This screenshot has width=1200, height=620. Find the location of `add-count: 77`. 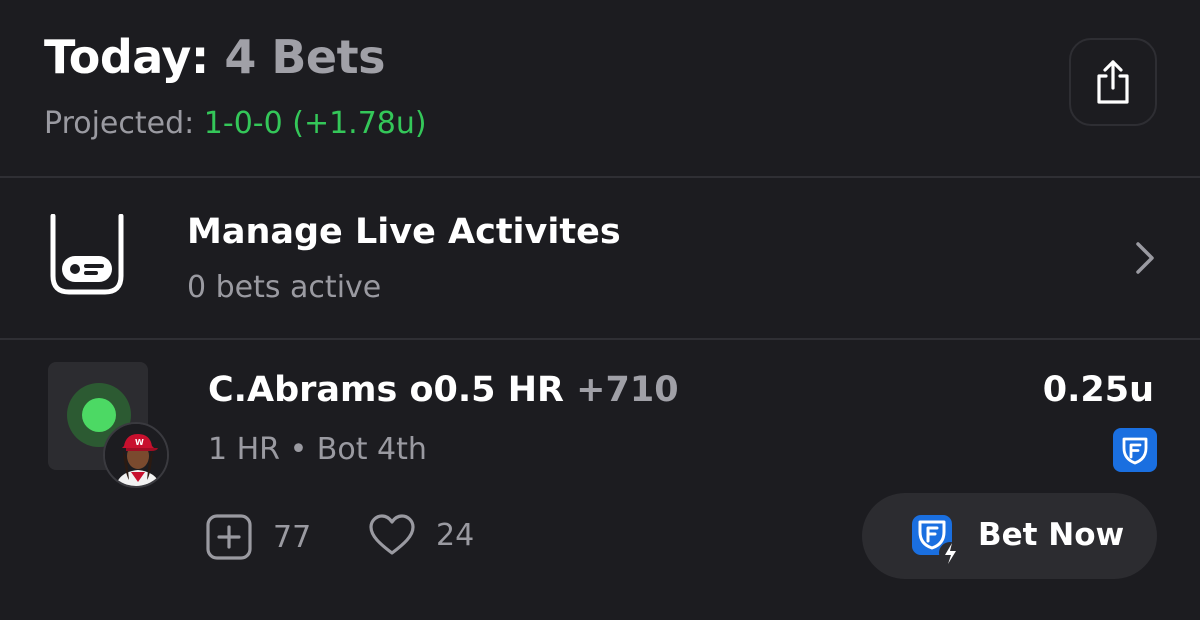

add-count: 77 is located at coordinates (292, 537).